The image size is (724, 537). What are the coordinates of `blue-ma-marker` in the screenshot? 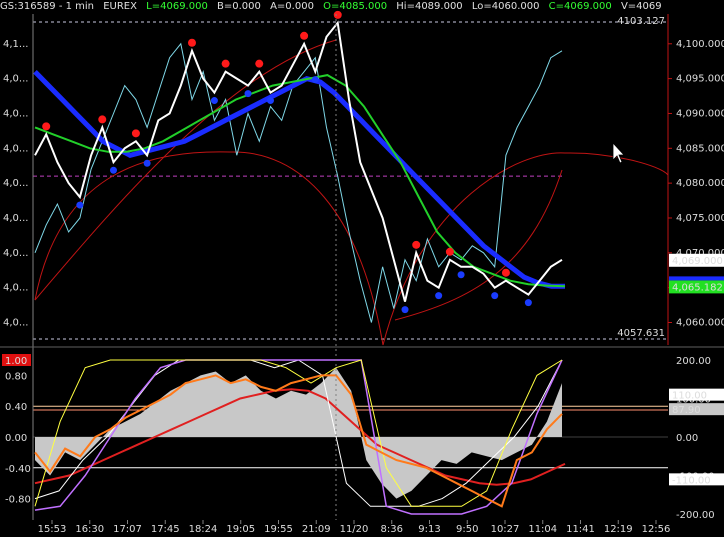 It's located at (696, 278).